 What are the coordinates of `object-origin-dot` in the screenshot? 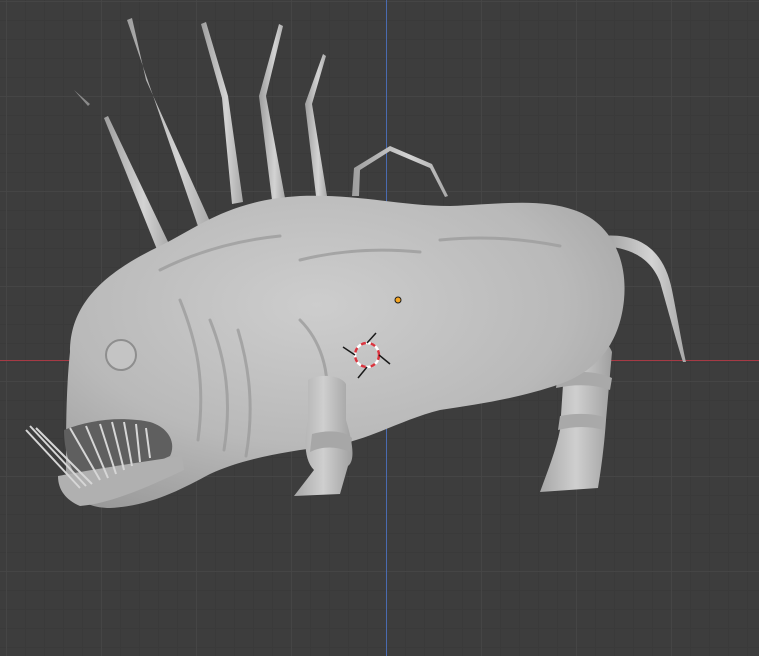 It's located at (398, 300).